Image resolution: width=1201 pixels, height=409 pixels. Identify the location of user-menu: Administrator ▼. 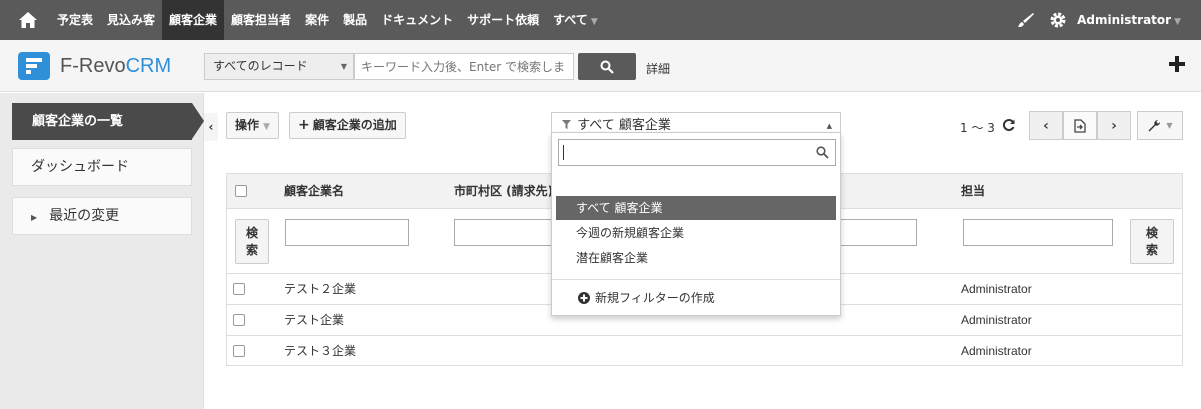
(1129, 20).